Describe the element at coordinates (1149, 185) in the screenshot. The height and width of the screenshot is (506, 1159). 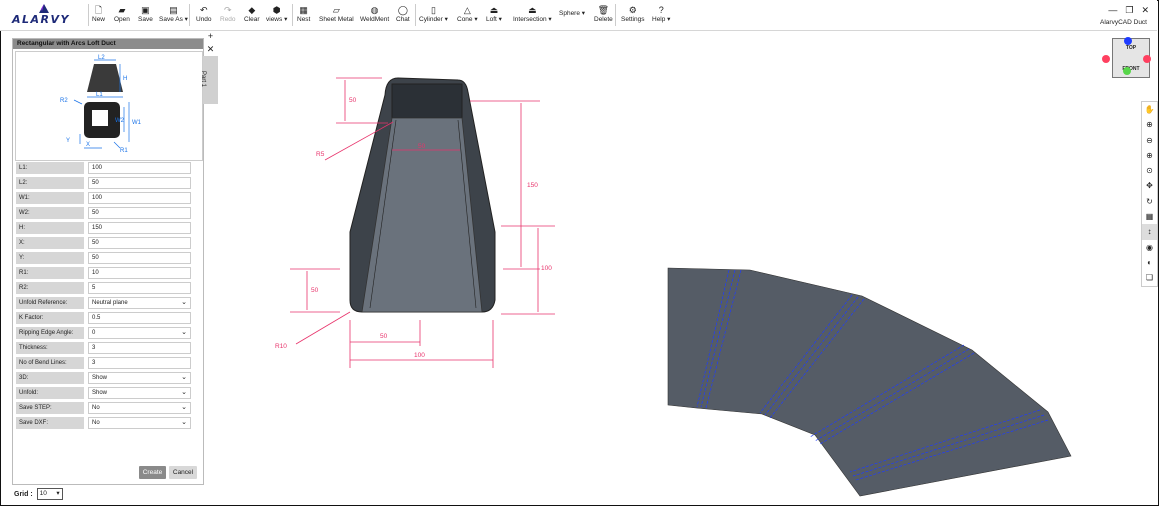
I see `move-icon: ✥` at that location.